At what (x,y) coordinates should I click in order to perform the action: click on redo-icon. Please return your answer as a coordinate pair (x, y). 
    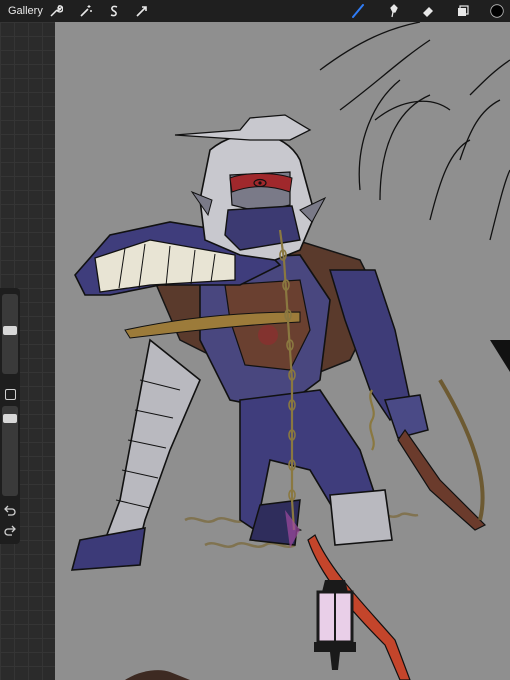
    Looking at the image, I should click on (10, 531).